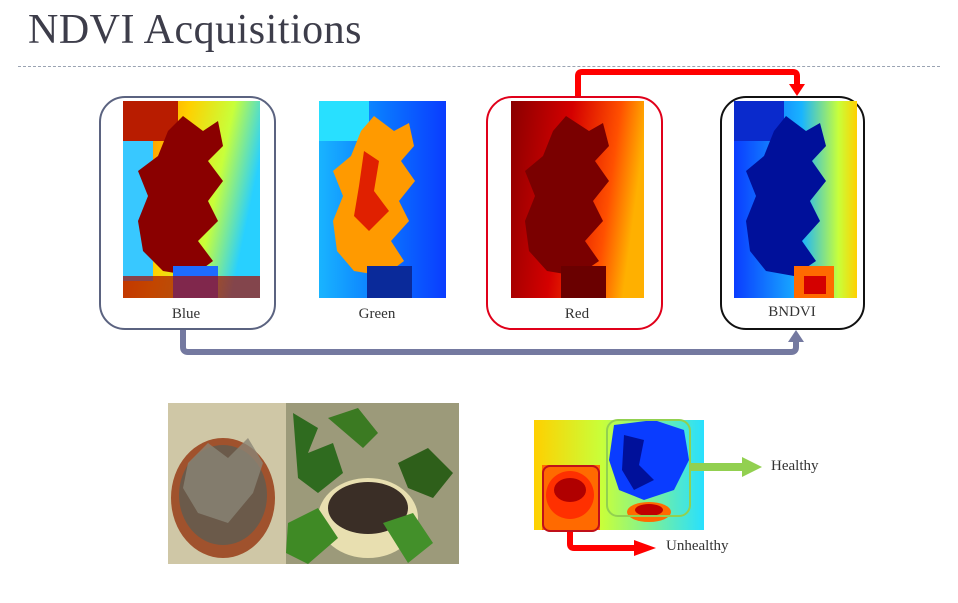  I want to click on blue-to-bndvi-arrowhead, so click(796, 336).